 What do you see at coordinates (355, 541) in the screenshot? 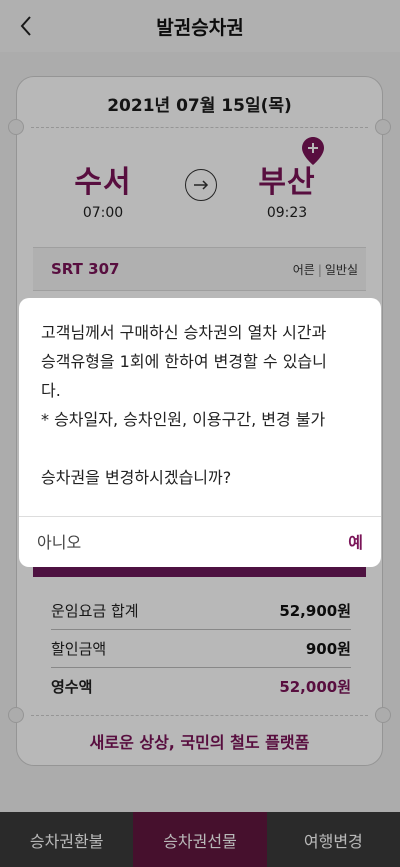
I see `yes-button: 예` at bounding box center [355, 541].